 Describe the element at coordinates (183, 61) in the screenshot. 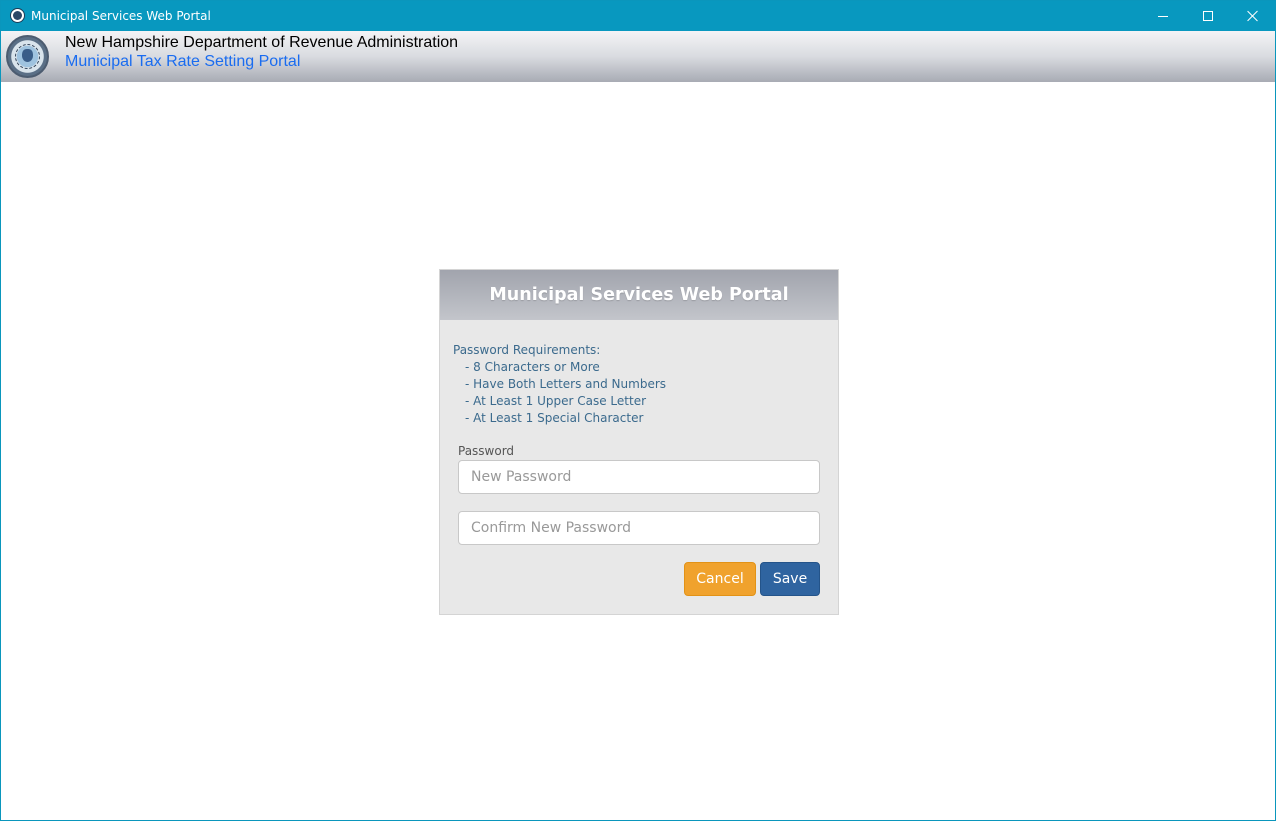

I see `portal-name: Municipal Tax Rate Setting Portal` at that location.